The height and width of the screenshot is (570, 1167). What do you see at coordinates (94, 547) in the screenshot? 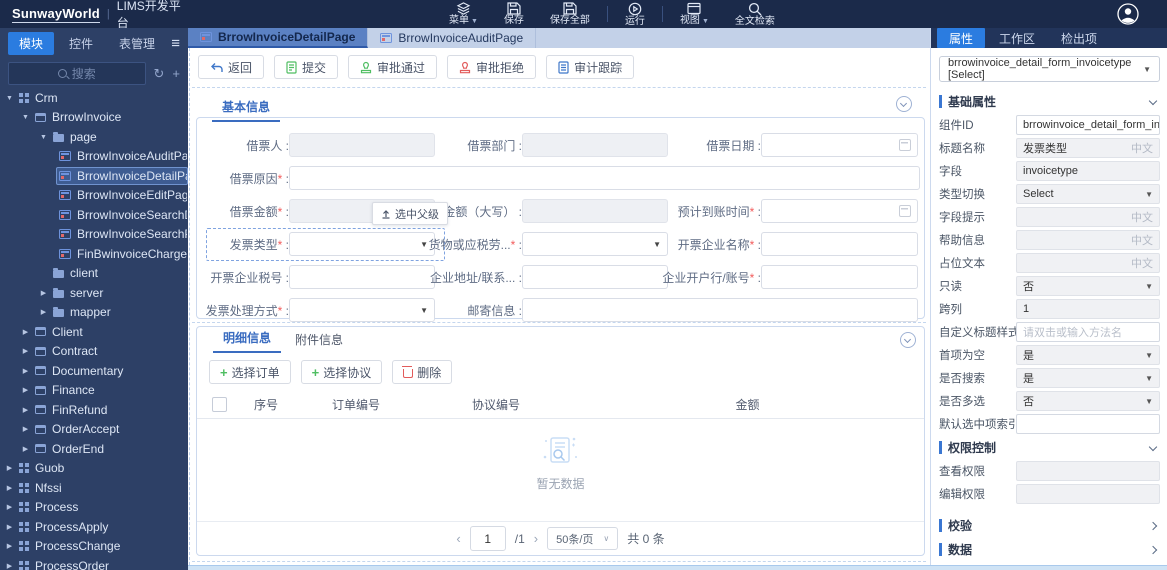
I see `tree-item: ProcessChange` at bounding box center [94, 547].